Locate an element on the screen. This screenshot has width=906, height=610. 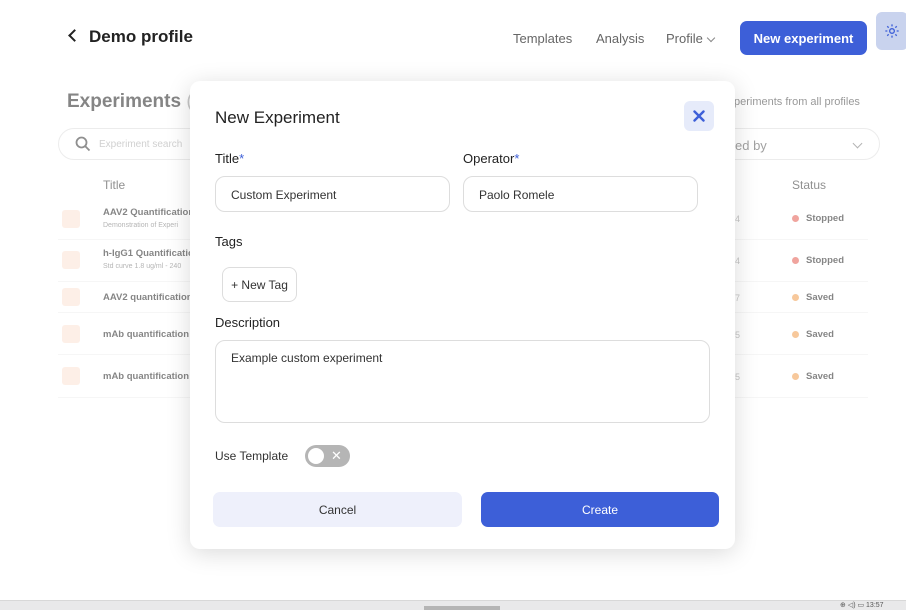
chevron-down-icon is located at coordinates (711, 38).